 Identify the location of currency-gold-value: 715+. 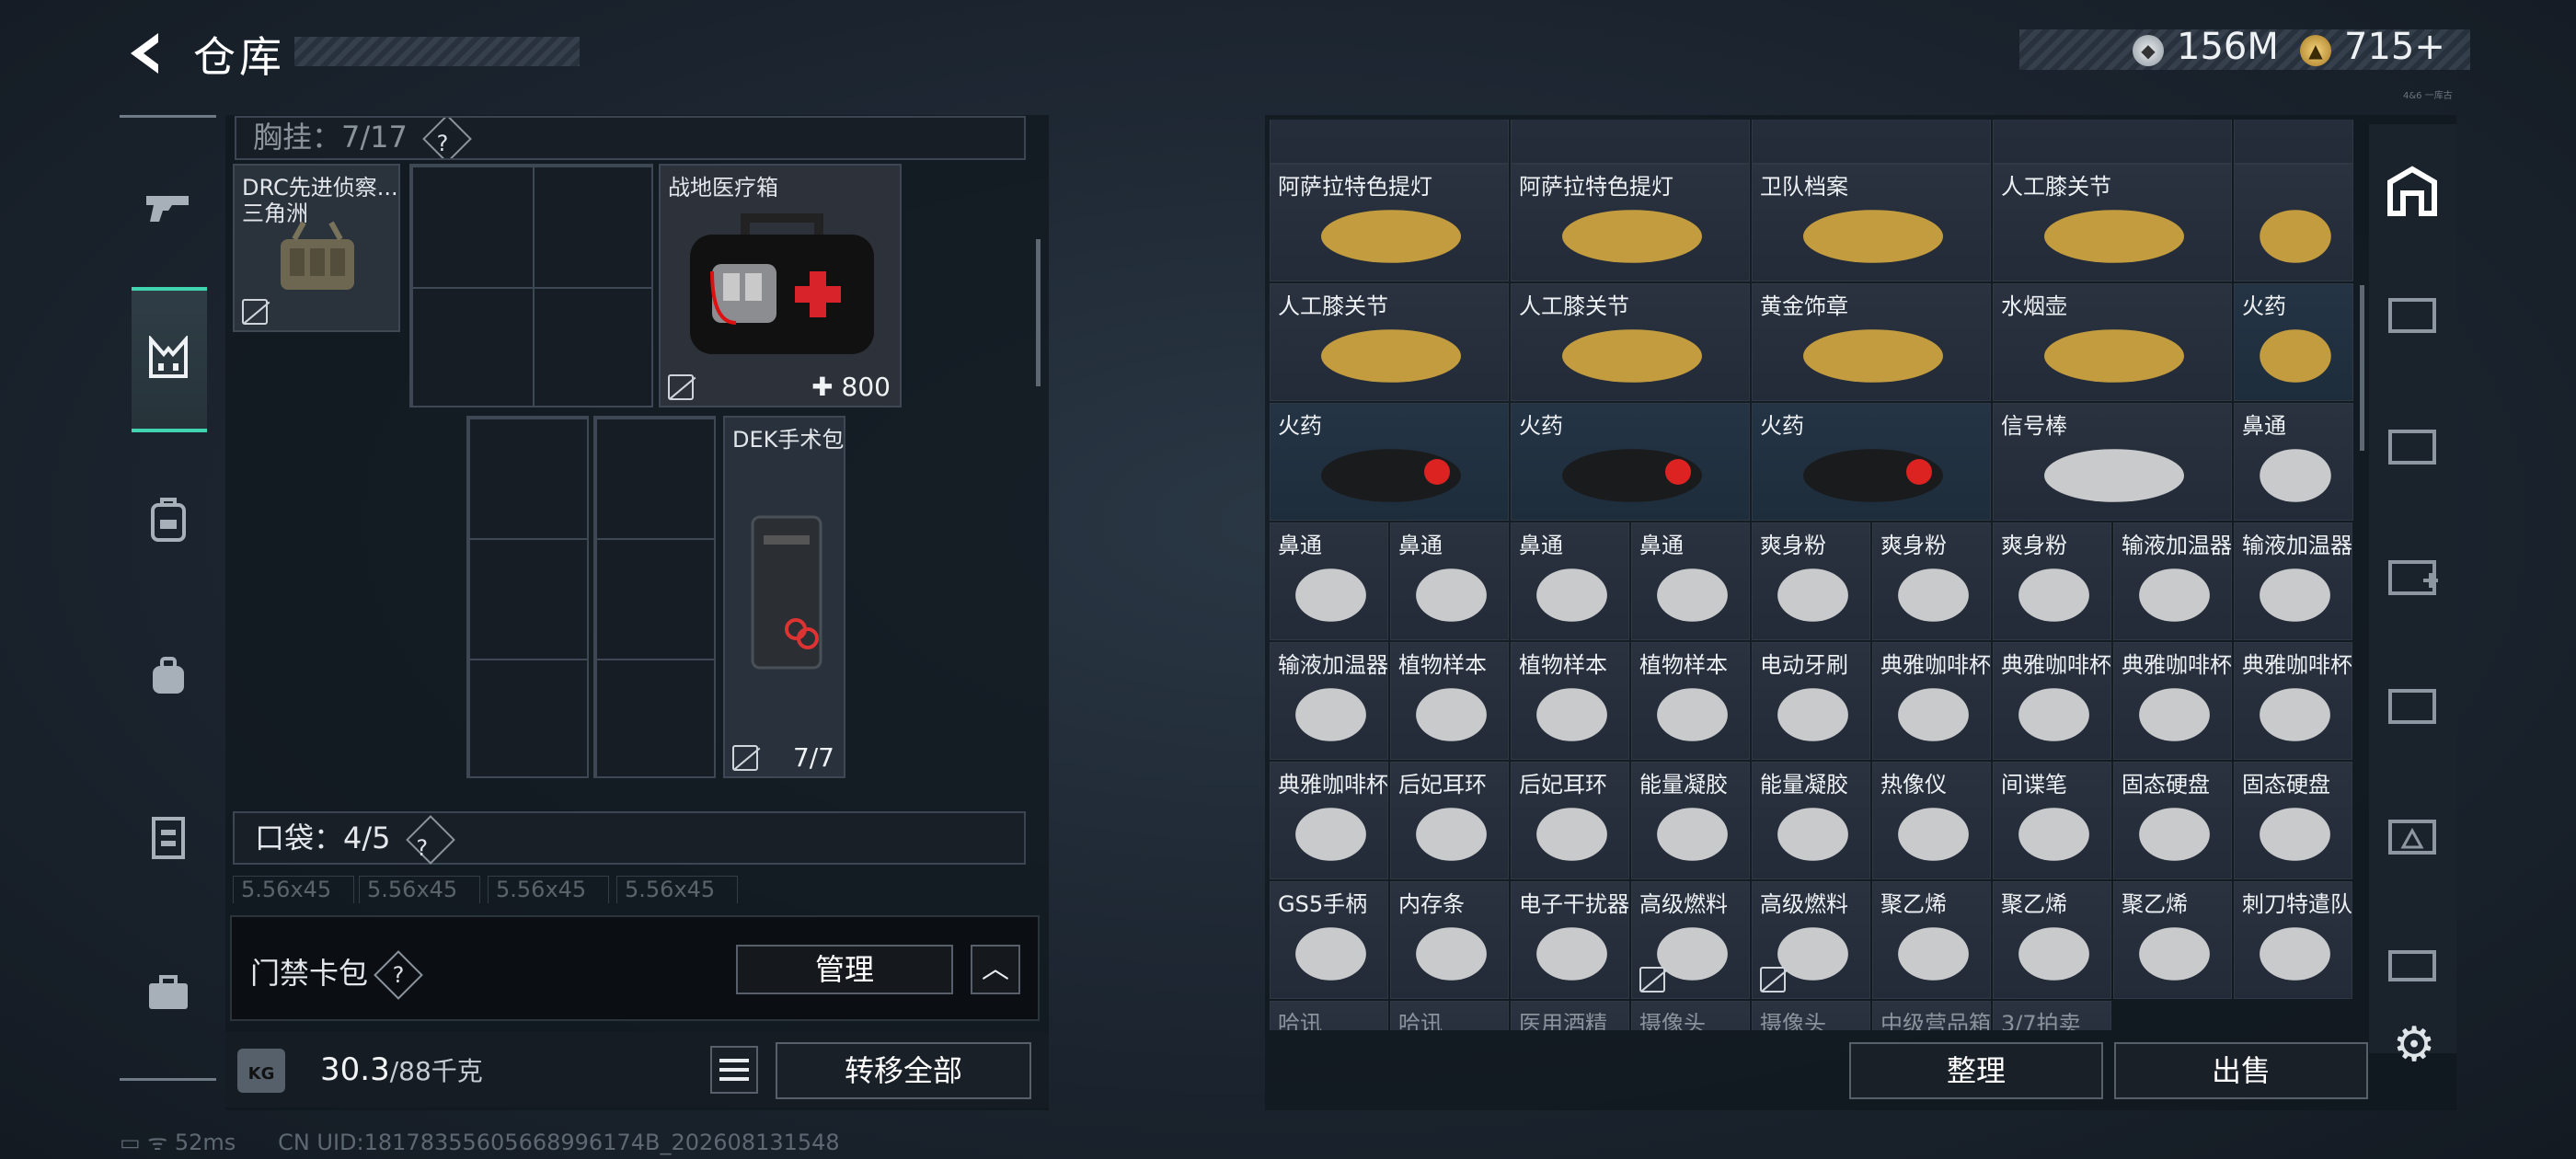
(2394, 47).